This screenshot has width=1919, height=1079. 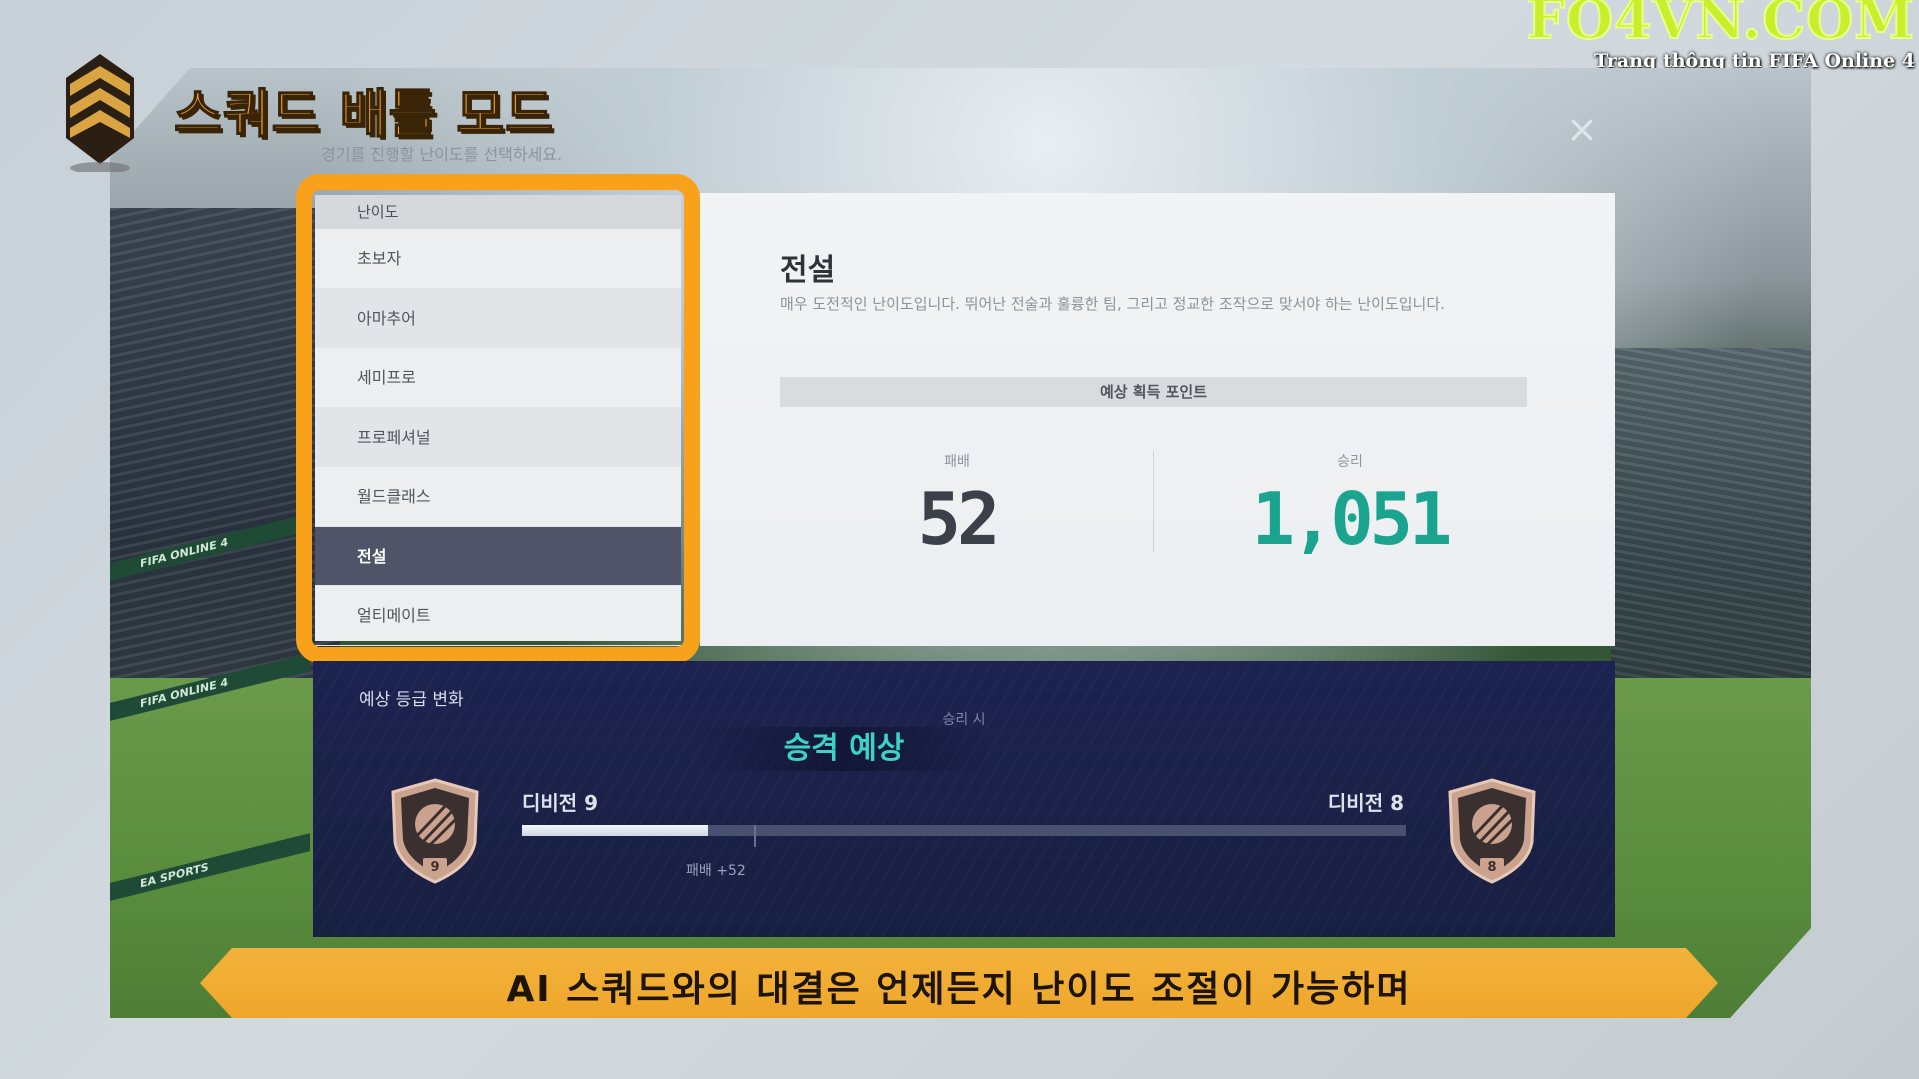 I want to click on promotion-label: 승격 예상, so click(x=844, y=749).